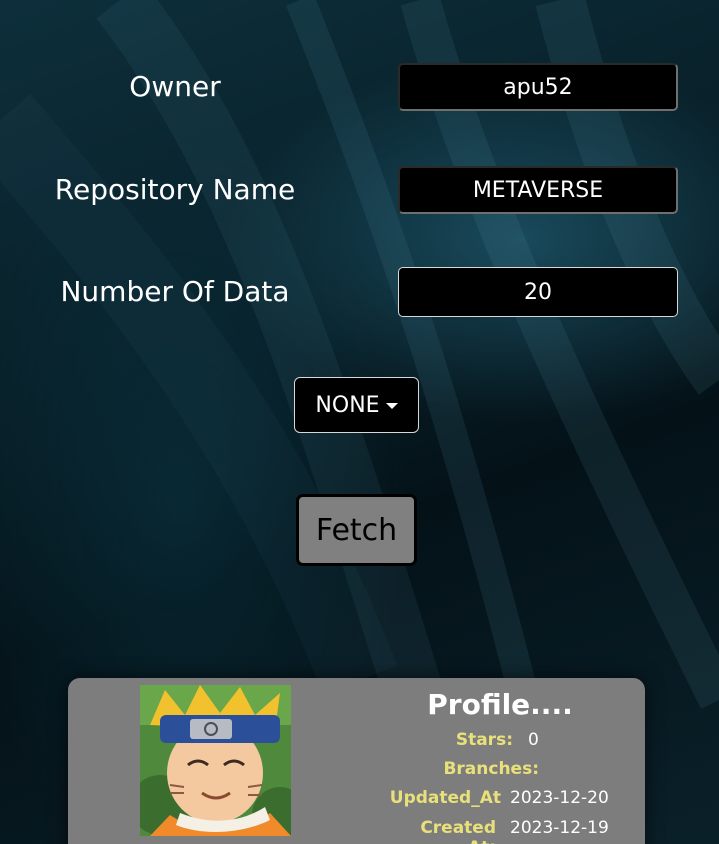 Image resolution: width=719 pixels, height=844 pixels. What do you see at coordinates (391, 406) in the screenshot?
I see `caret-down-icon` at bounding box center [391, 406].